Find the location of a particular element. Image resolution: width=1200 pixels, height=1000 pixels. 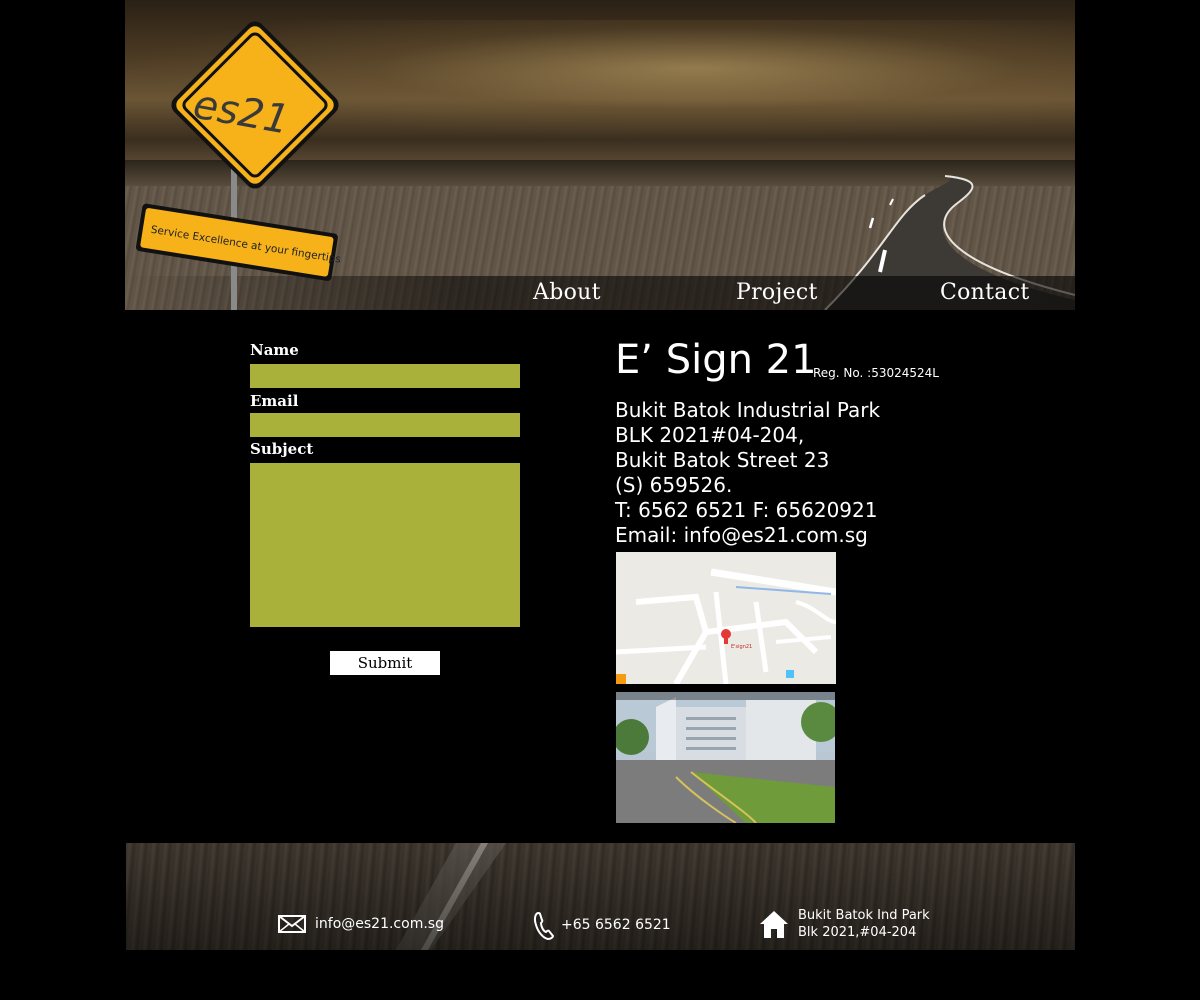

footer-email: info@es21.com.sg is located at coordinates (379, 924).